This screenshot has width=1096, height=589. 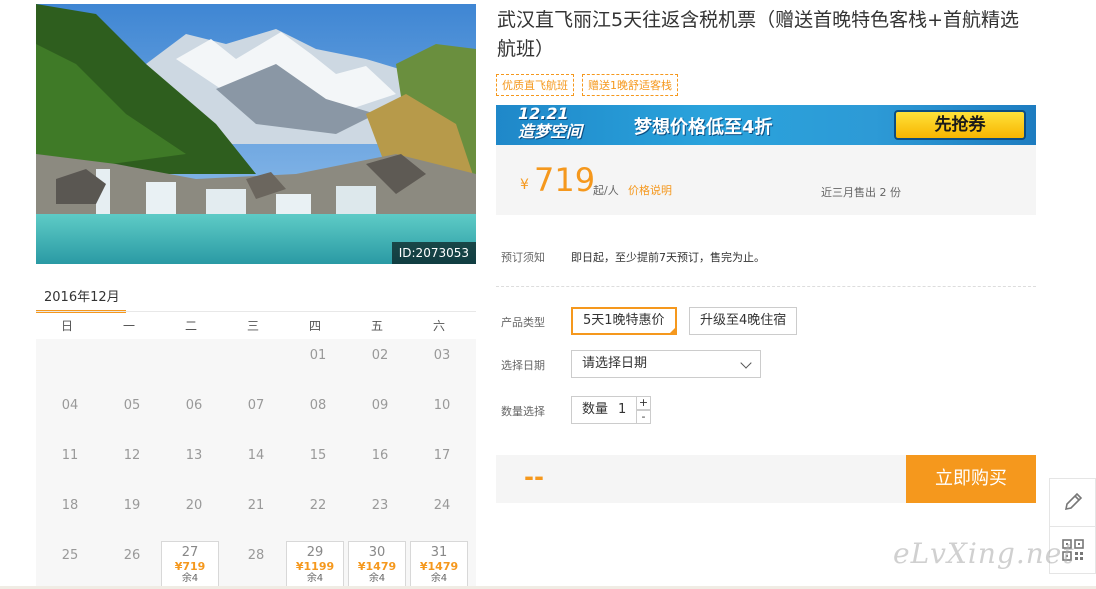 I want to click on calendar-day-available: 29 ¥1199 余4, so click(x=315, y=565).